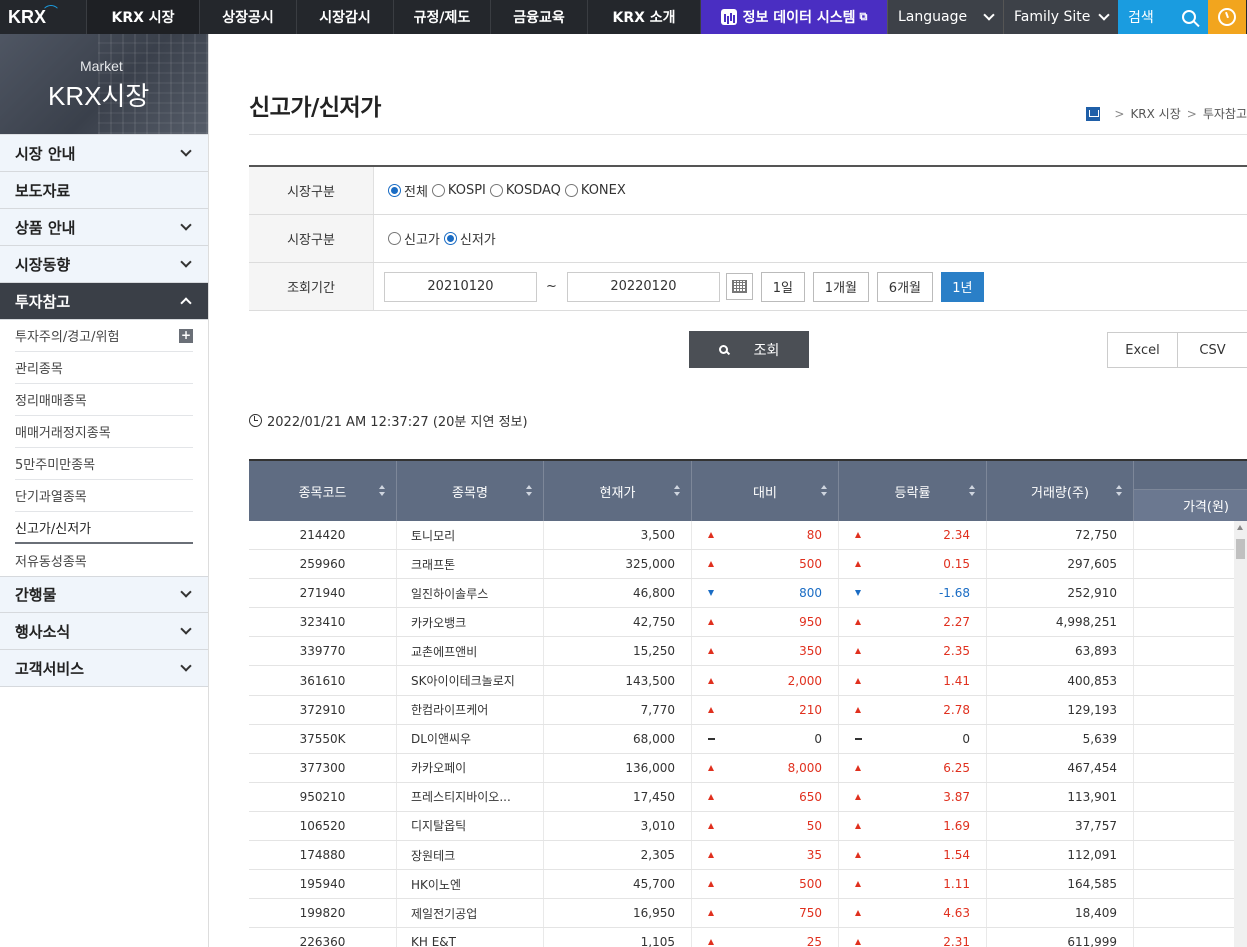 The height and width of the screenshot is (947, 1247). Describe the element at coordinates (470, 738) in the screenshot. I see `cell-name: DL이앤씨우` at that location.